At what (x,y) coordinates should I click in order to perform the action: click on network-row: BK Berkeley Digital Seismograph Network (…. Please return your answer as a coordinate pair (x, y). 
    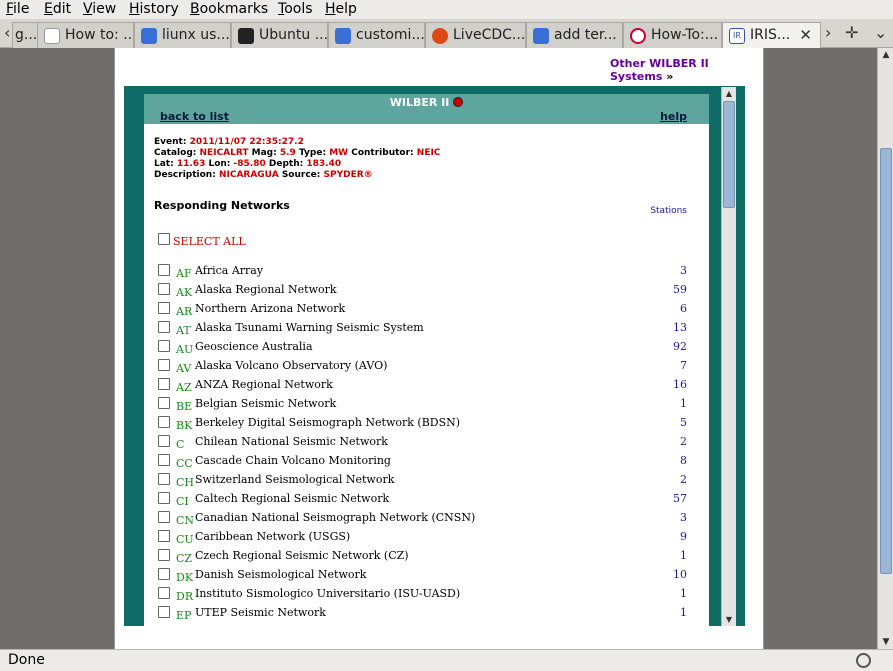
    Looking at the image, I should click on (426, 422).